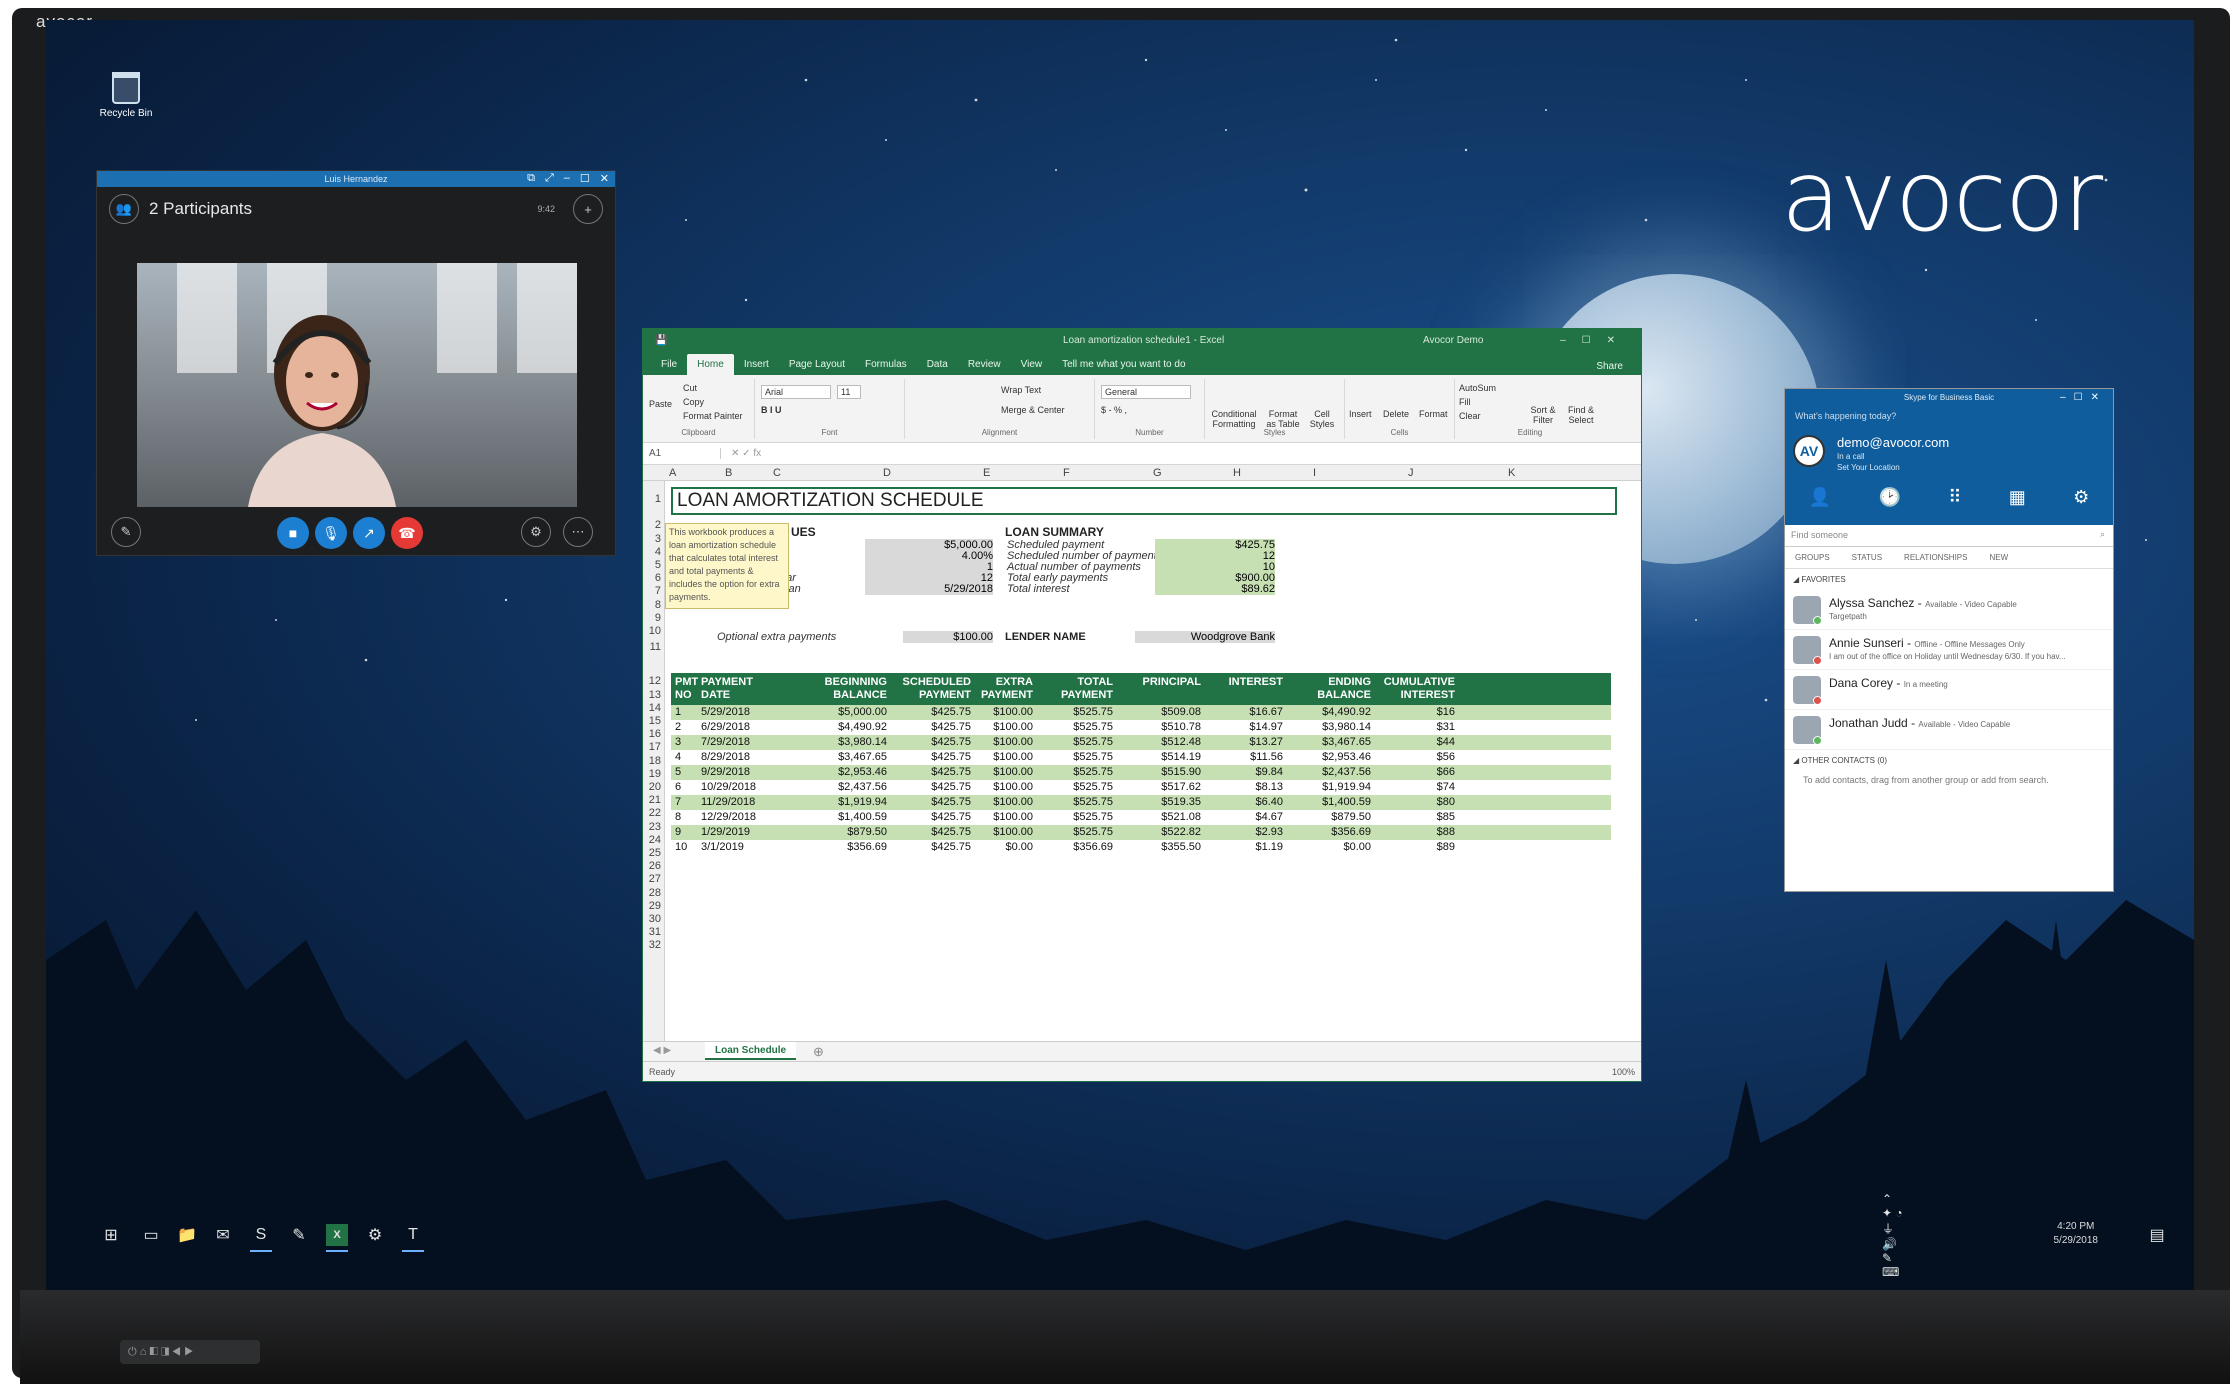 Image resolution: width=2230 pixels, height=1384 pixels. Describe the element at coordinates (337, 1238) in the screenshot. I see `excel-icon: X` at that location.